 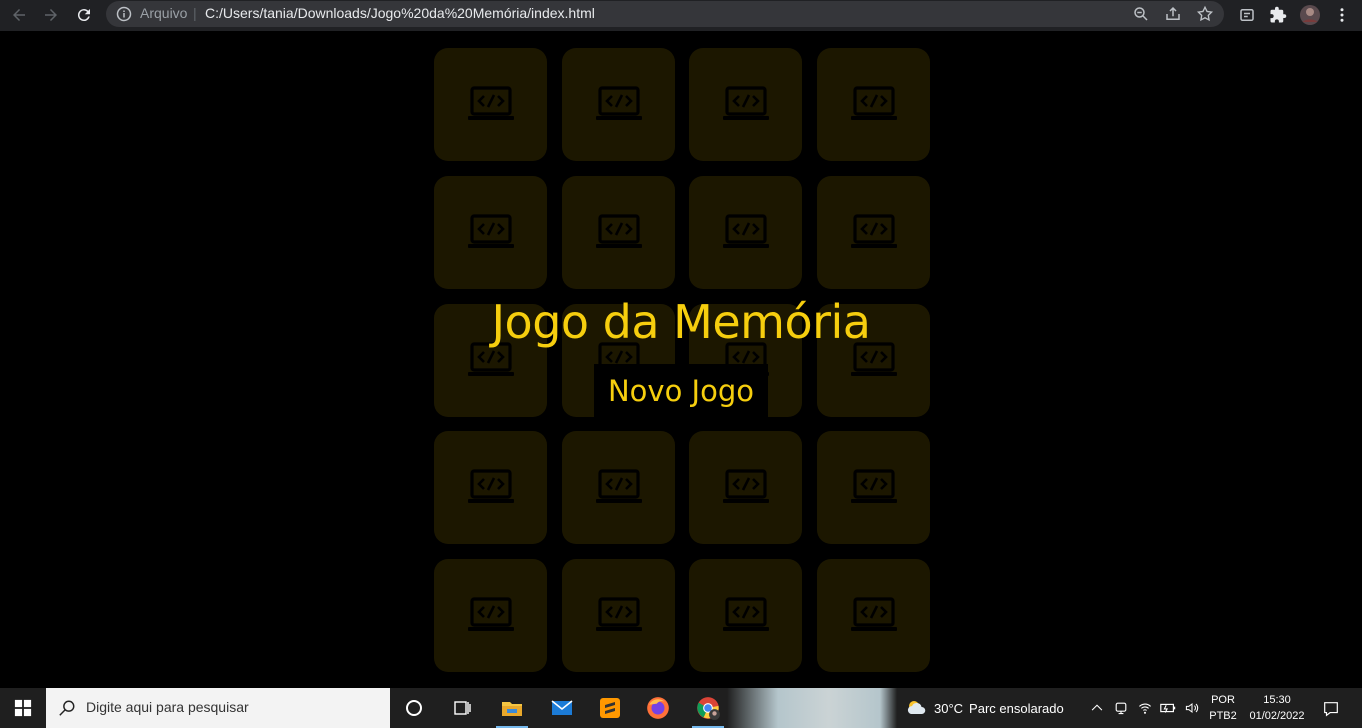 I want to click on clock-date: 01/02/2022, so click(x=1277, y=716).